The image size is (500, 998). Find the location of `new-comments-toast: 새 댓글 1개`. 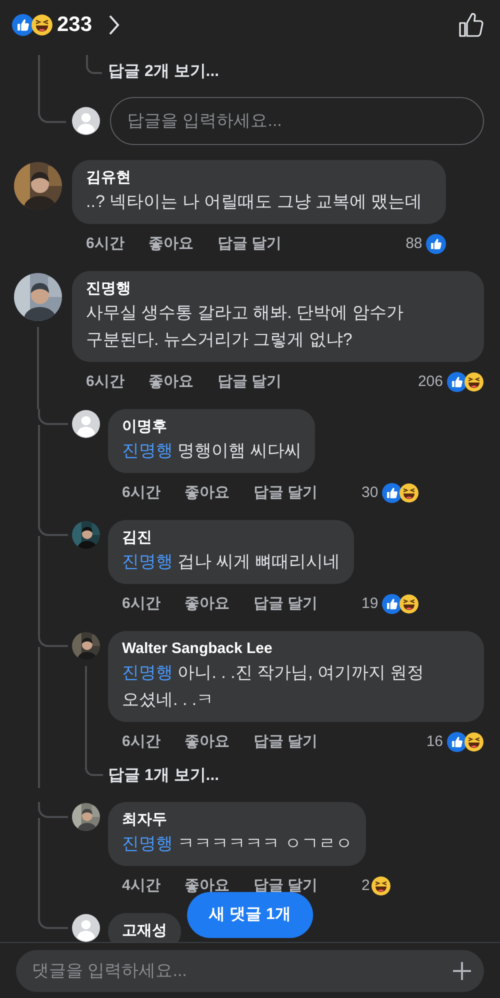

new-comments-toast: 새 댓글 1개 is located at coordinates (250, 915).